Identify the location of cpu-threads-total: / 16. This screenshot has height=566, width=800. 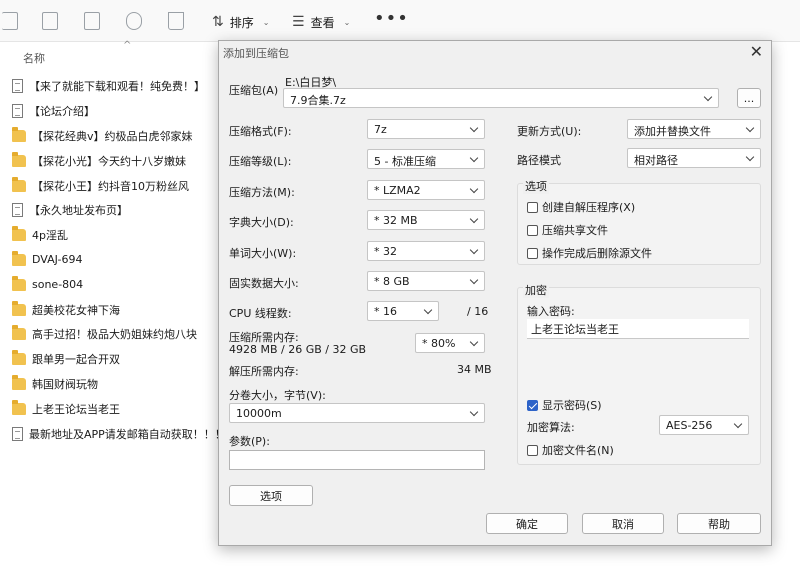
(478, 311).